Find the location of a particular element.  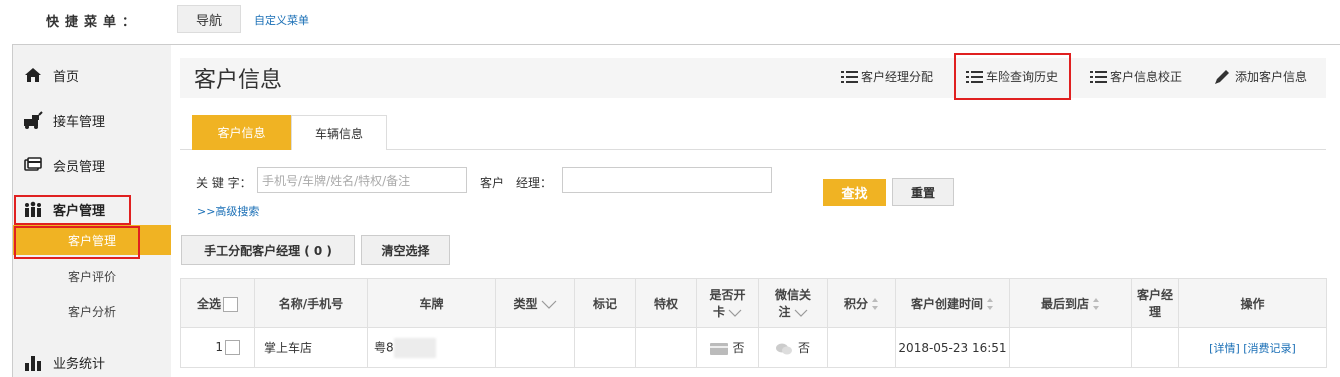

pencil-icon is located at coordinates (1222, 76).